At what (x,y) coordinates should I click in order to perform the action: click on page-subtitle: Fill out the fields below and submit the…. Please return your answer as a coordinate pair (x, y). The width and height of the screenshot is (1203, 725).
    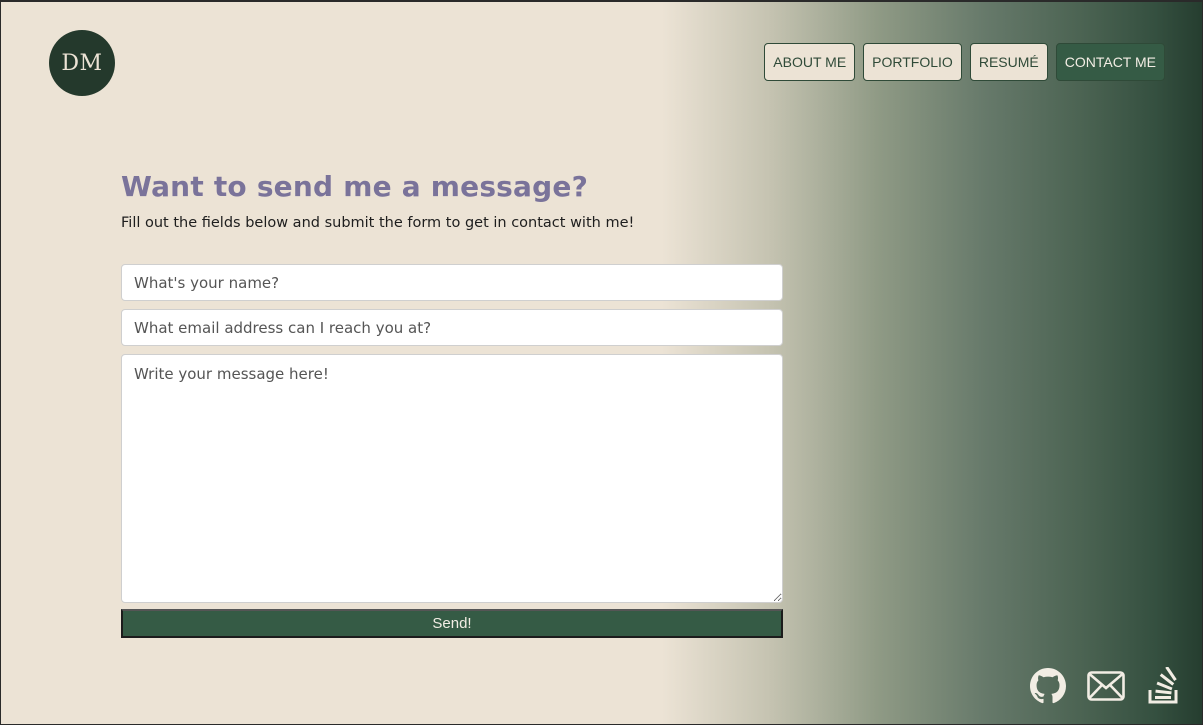
    Looking at the image, I should click on (378, 223).